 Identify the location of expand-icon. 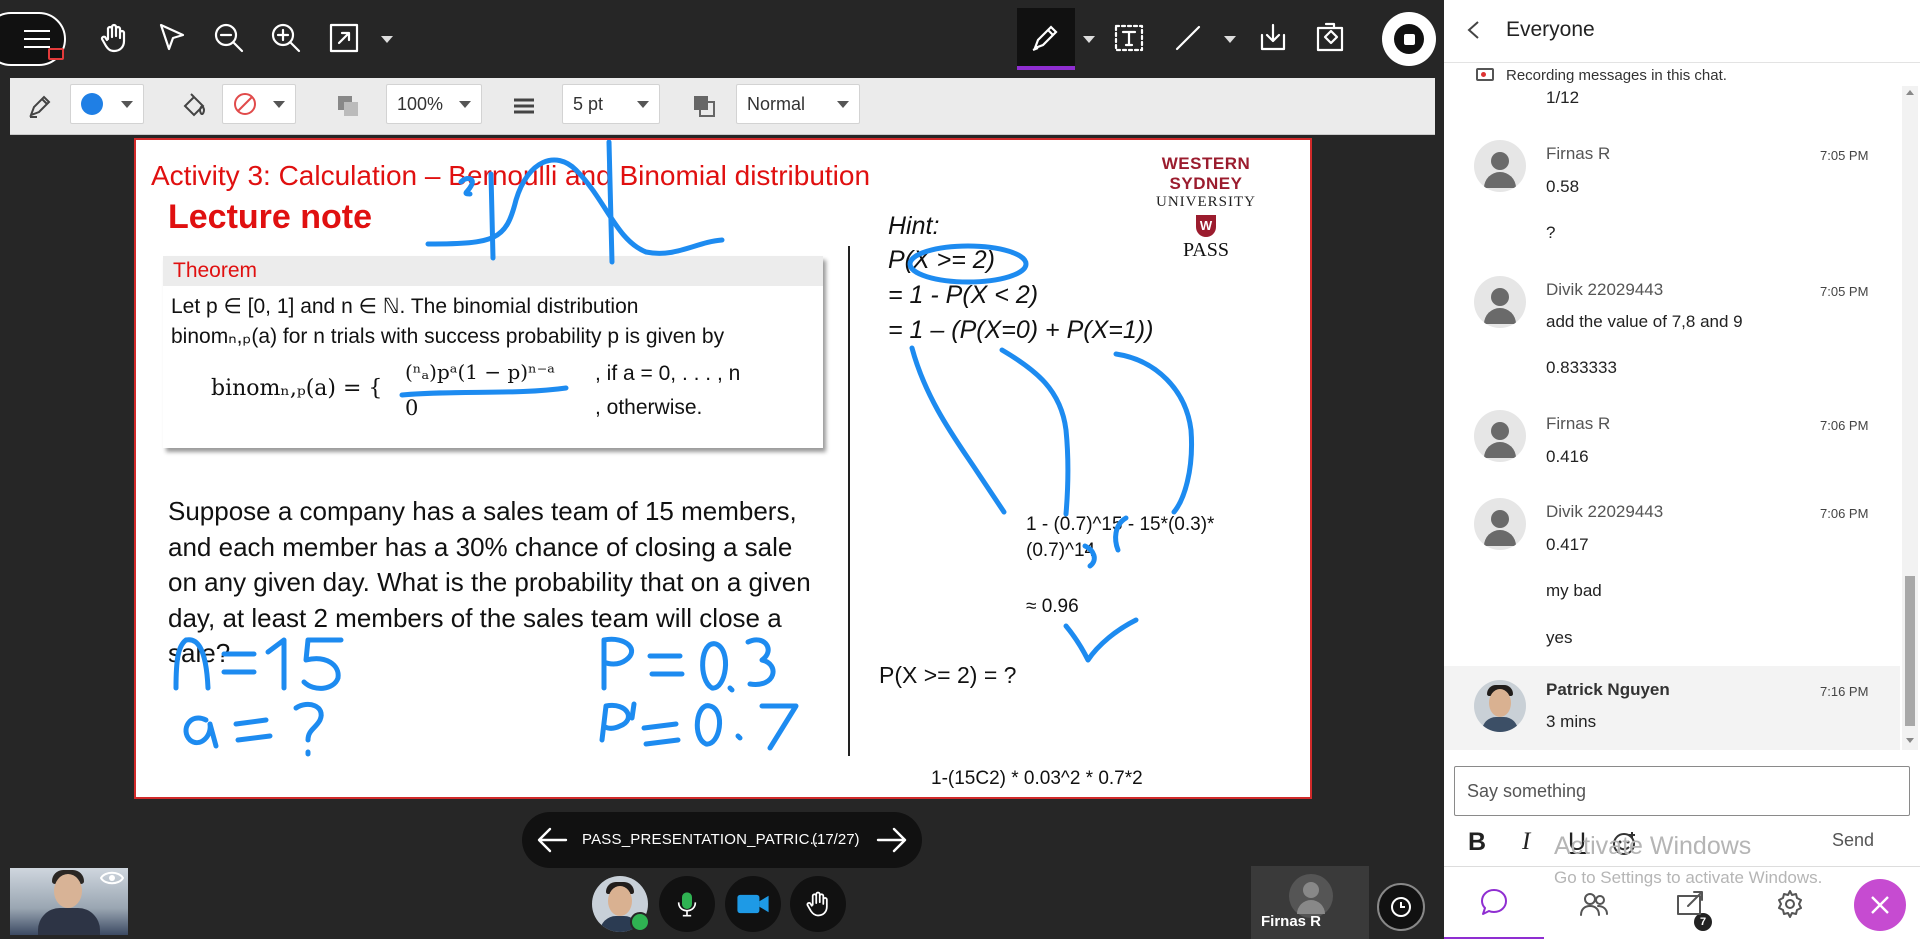
(344, 38).